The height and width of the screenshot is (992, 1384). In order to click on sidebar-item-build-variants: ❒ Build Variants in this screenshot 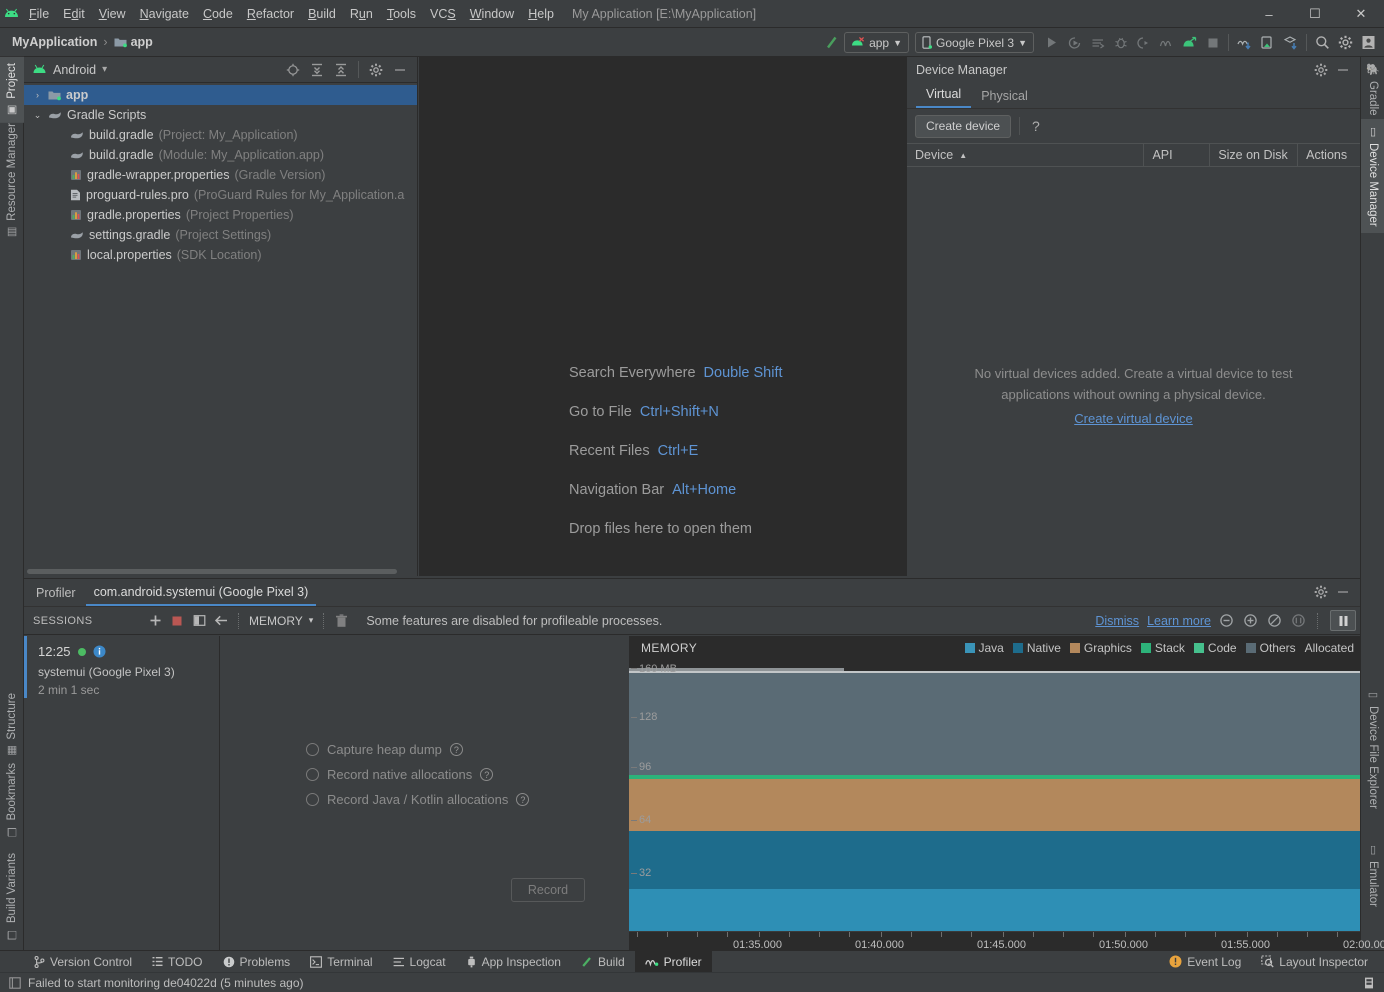, I will do `click(12, 897)`.